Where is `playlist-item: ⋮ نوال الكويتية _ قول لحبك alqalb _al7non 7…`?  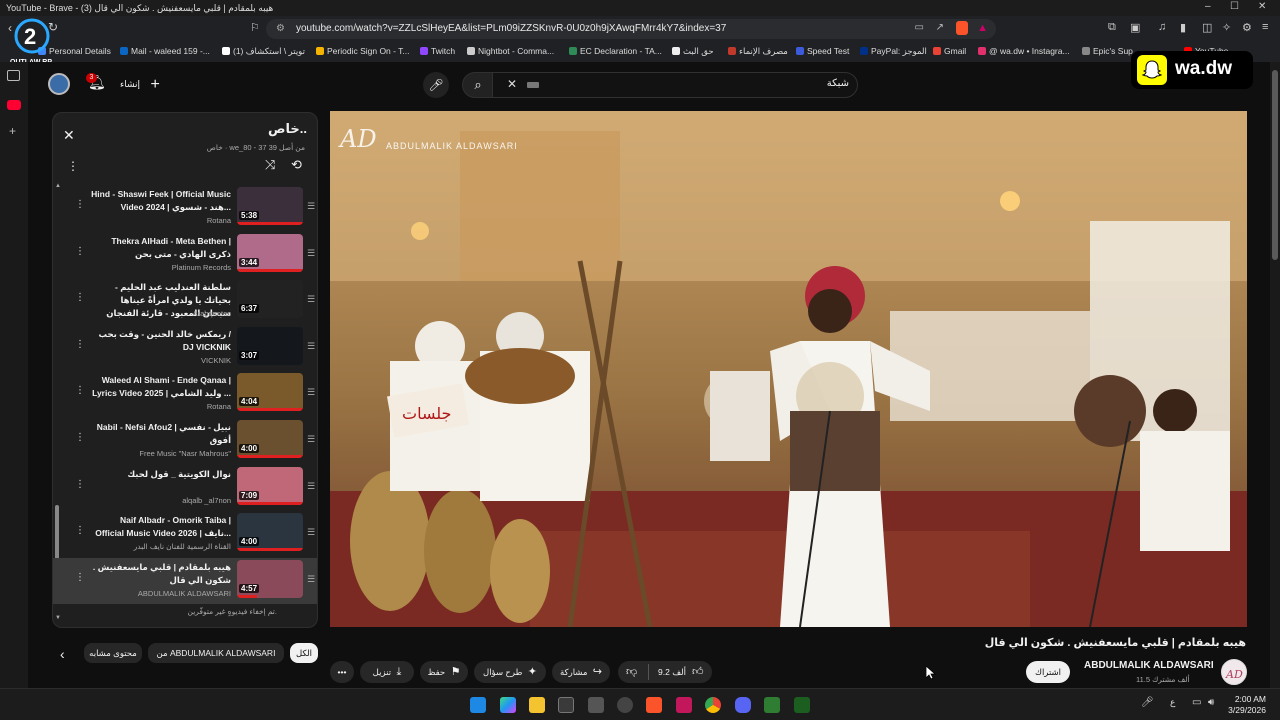 playlist-item: ⋮ نوال الكويتية _ قول لحبك alqalb _al7non 7… is located at coordinates (185, 488).